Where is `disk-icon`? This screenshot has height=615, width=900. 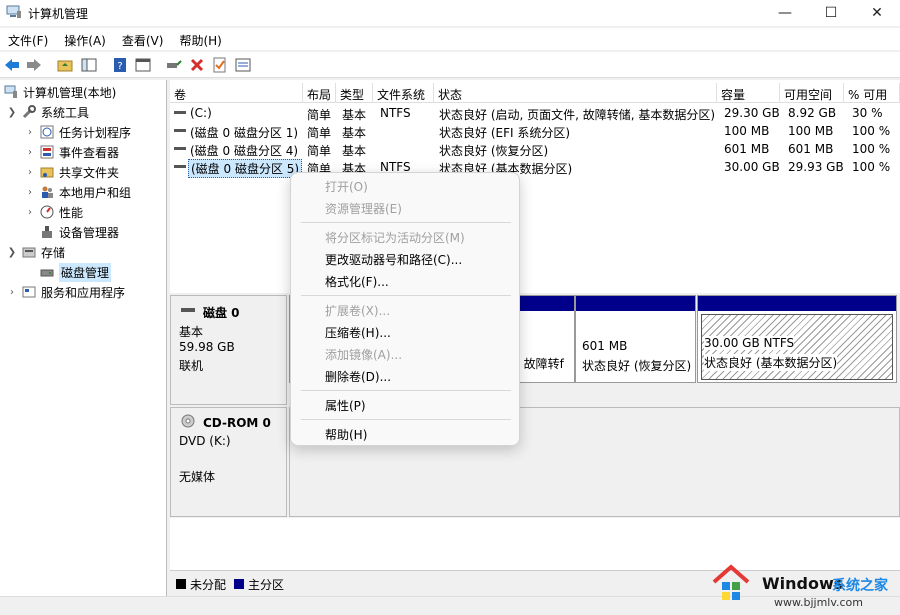
disk-icon is located at coordinates (188, 310).